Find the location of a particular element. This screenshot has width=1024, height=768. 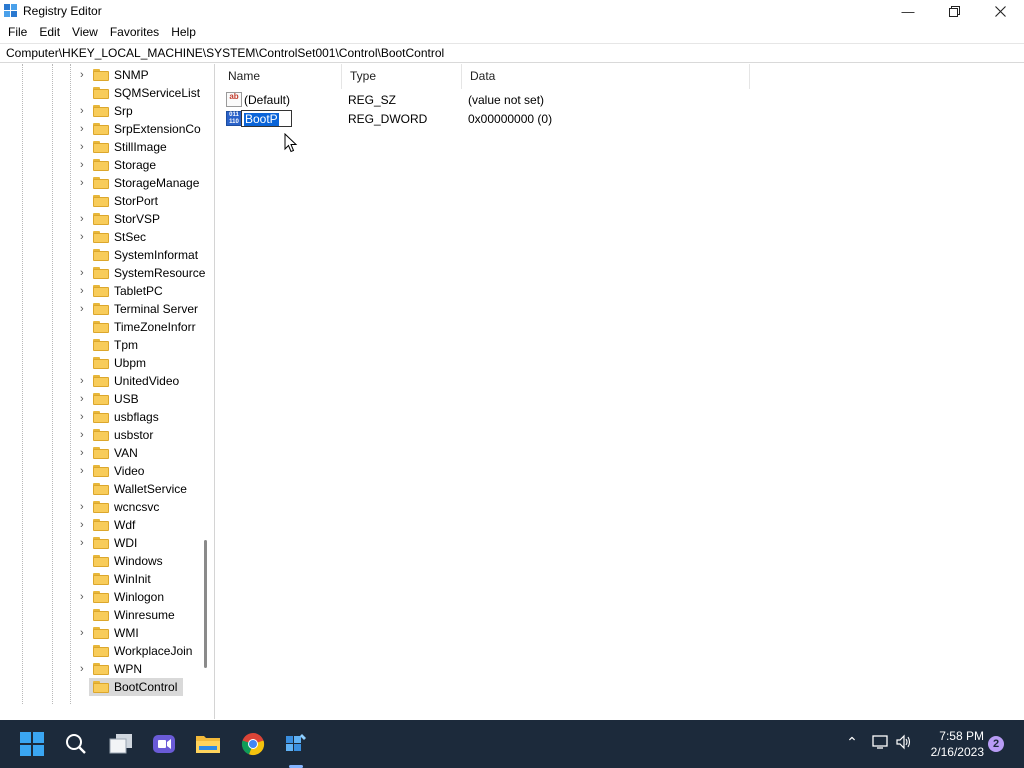

rename-input-text: BootP is located at coordinates (261, 119).